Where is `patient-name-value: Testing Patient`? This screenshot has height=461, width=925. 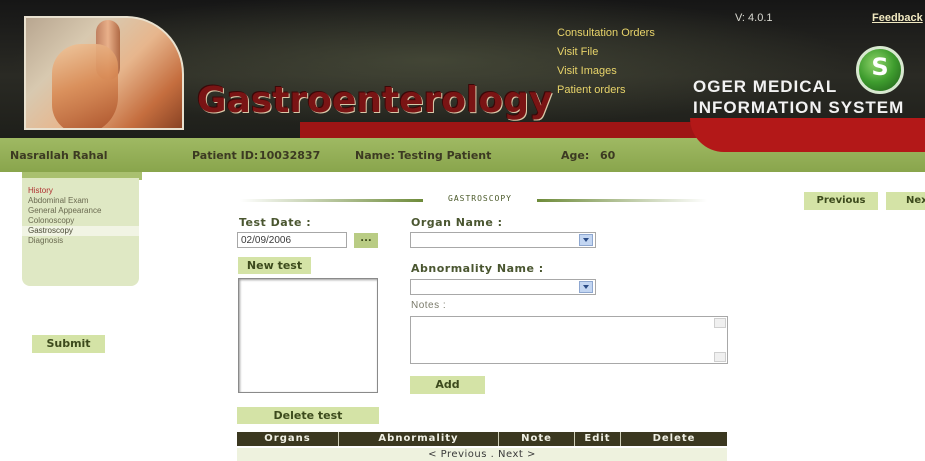
patient-name-value: Testing Patient is located at coordinates (445, 155).